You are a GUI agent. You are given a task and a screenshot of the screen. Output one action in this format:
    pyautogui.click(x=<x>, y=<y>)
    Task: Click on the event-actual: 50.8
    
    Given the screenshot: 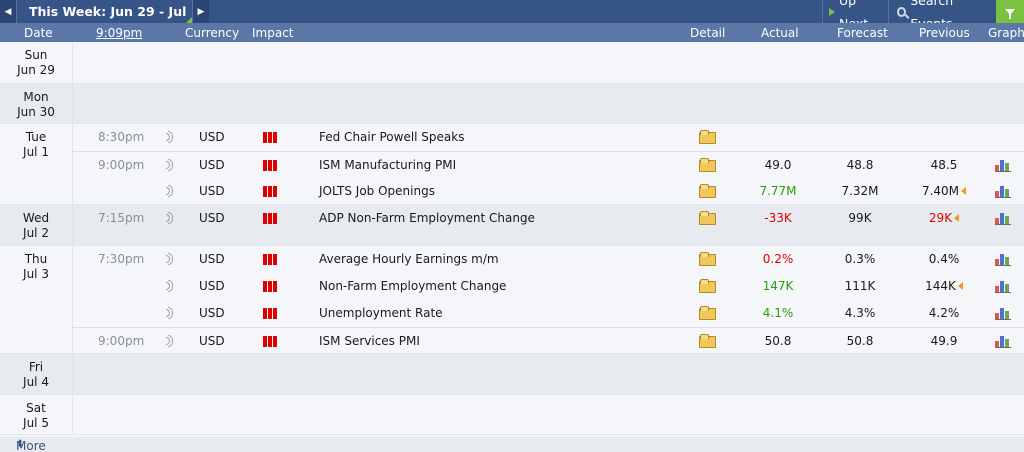 What is the action you would take?
    pyautogui.click(x=778, y=341)
    